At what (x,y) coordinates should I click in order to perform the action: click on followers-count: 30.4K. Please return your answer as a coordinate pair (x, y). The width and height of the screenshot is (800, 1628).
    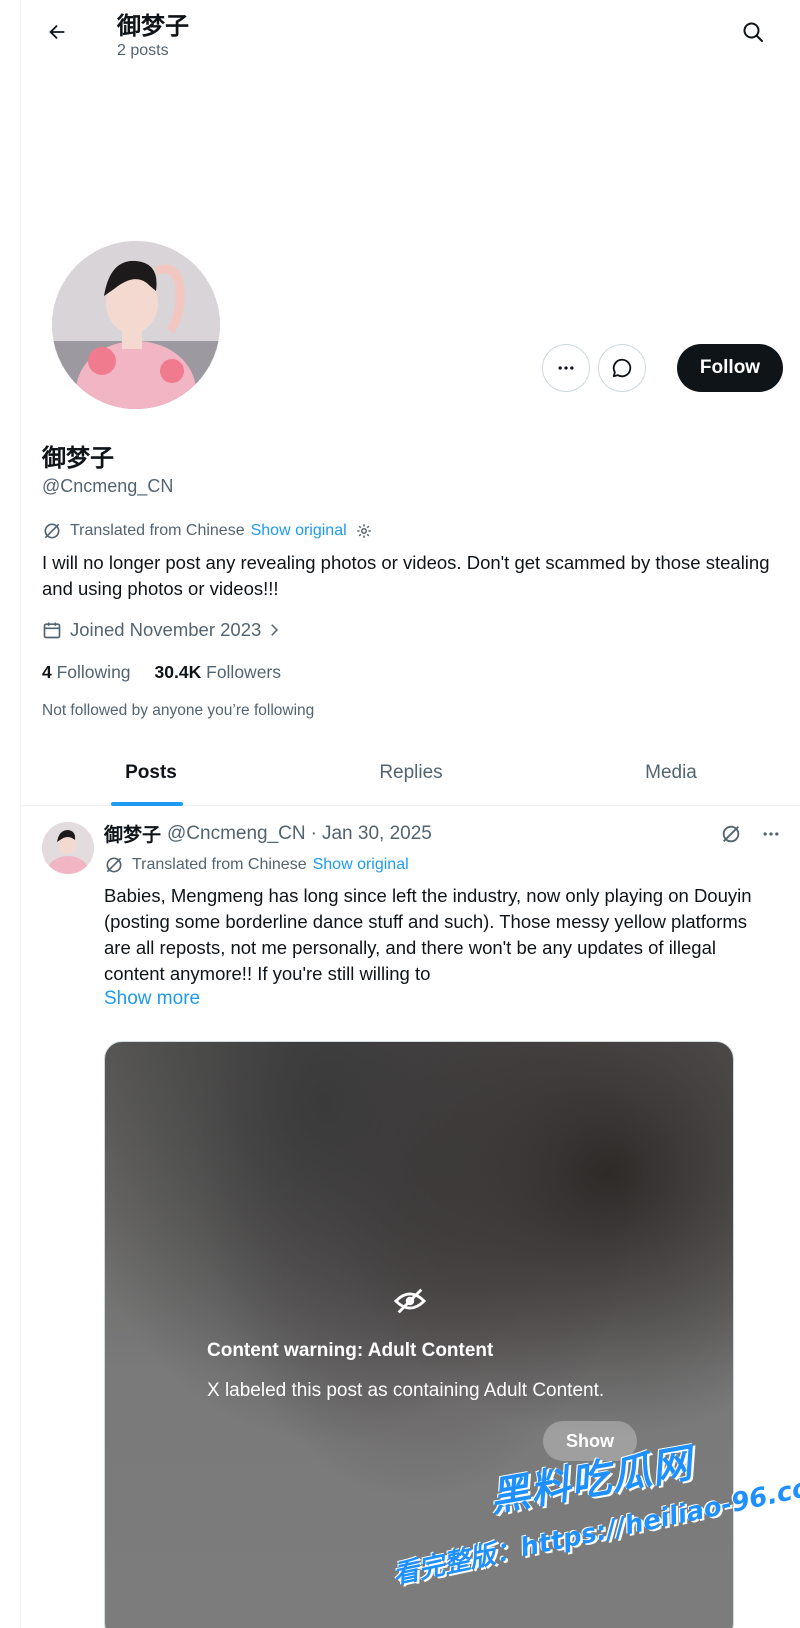
    Looking at the image, I should click on (178, 672).